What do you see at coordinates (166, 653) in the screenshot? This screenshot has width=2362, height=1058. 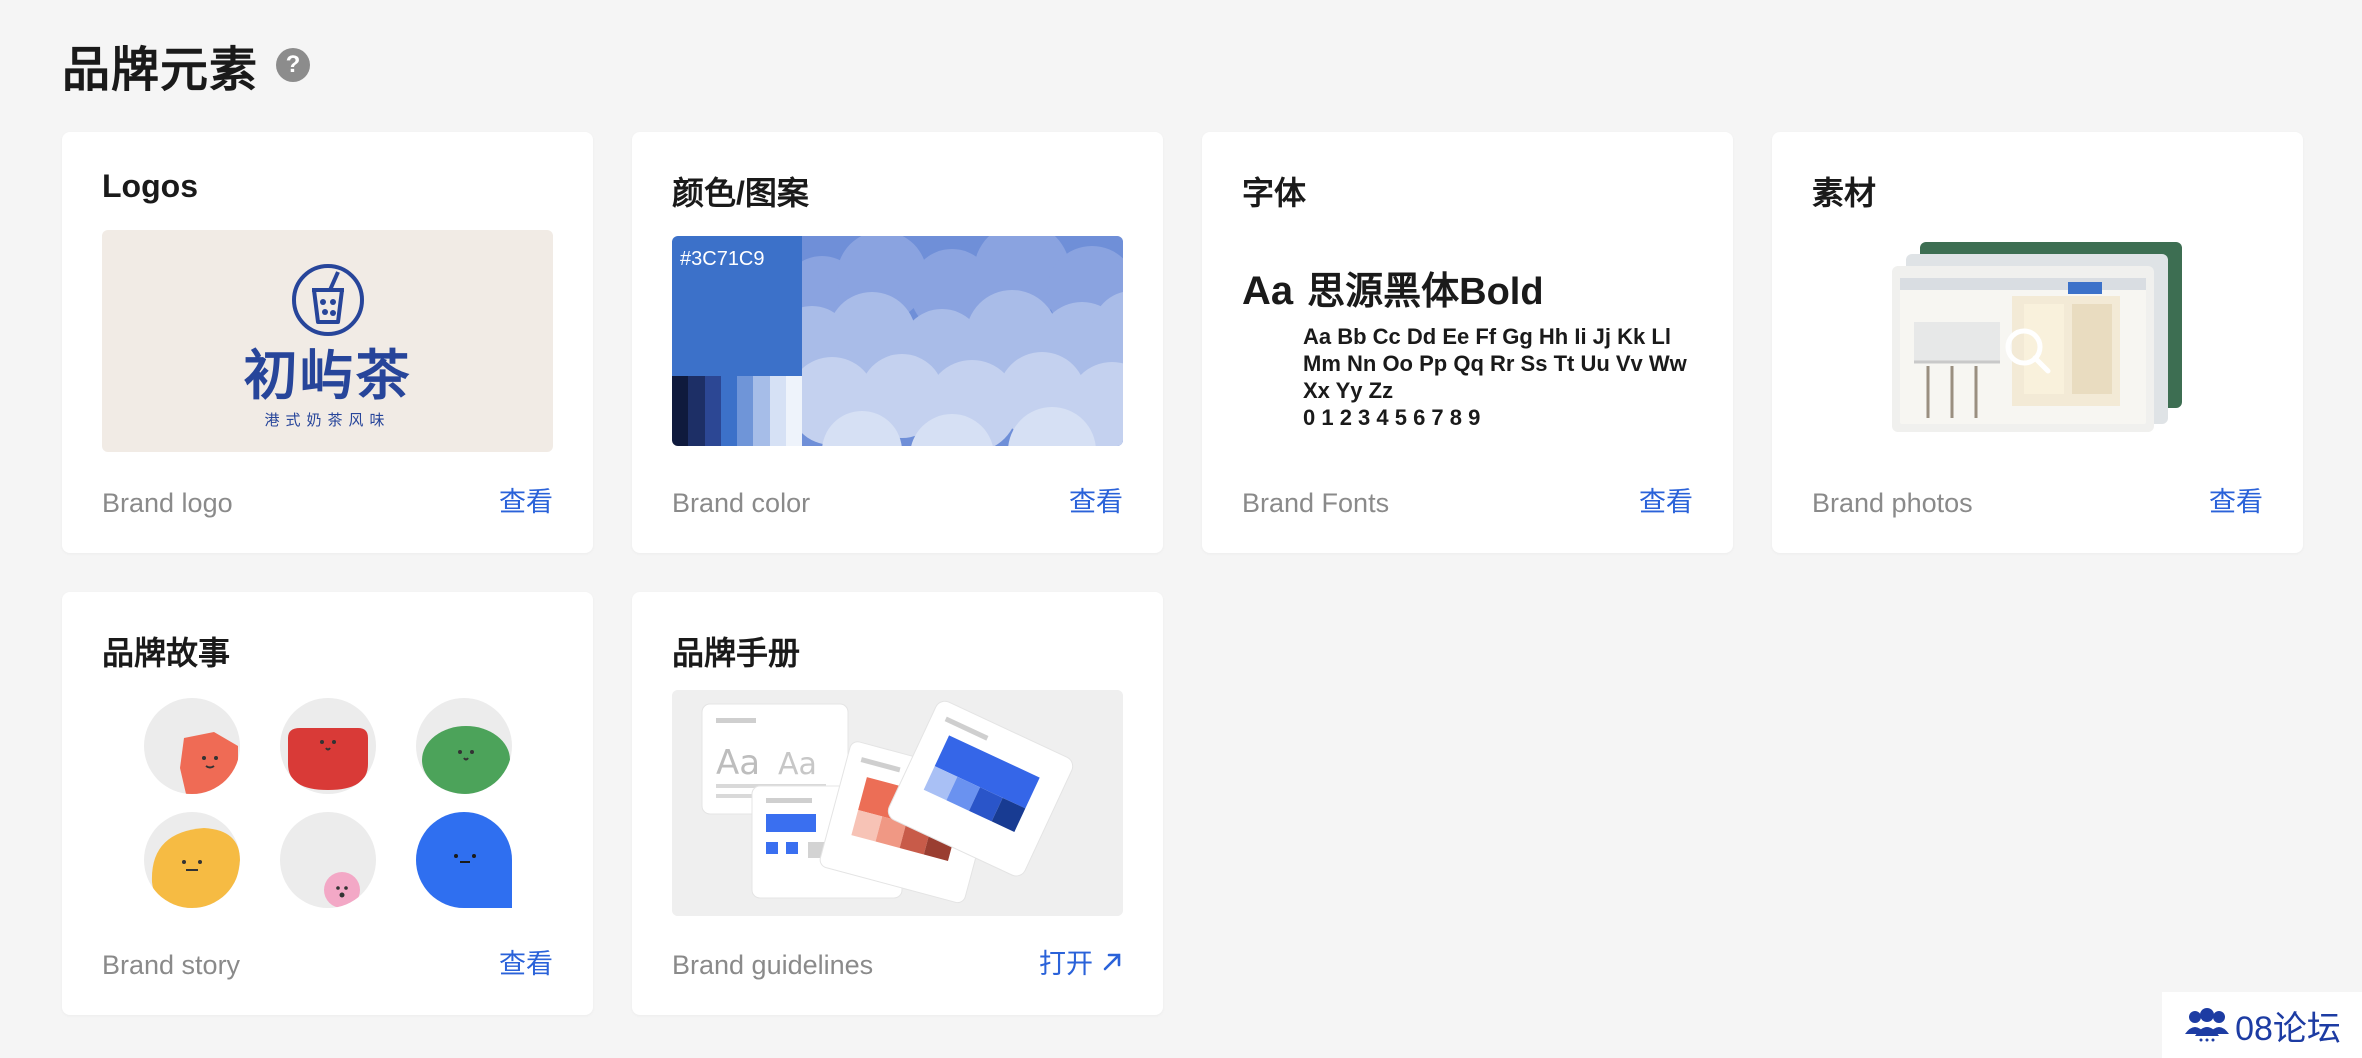 I see `card-title: 品牌故事` at bounding box center [166, 653].